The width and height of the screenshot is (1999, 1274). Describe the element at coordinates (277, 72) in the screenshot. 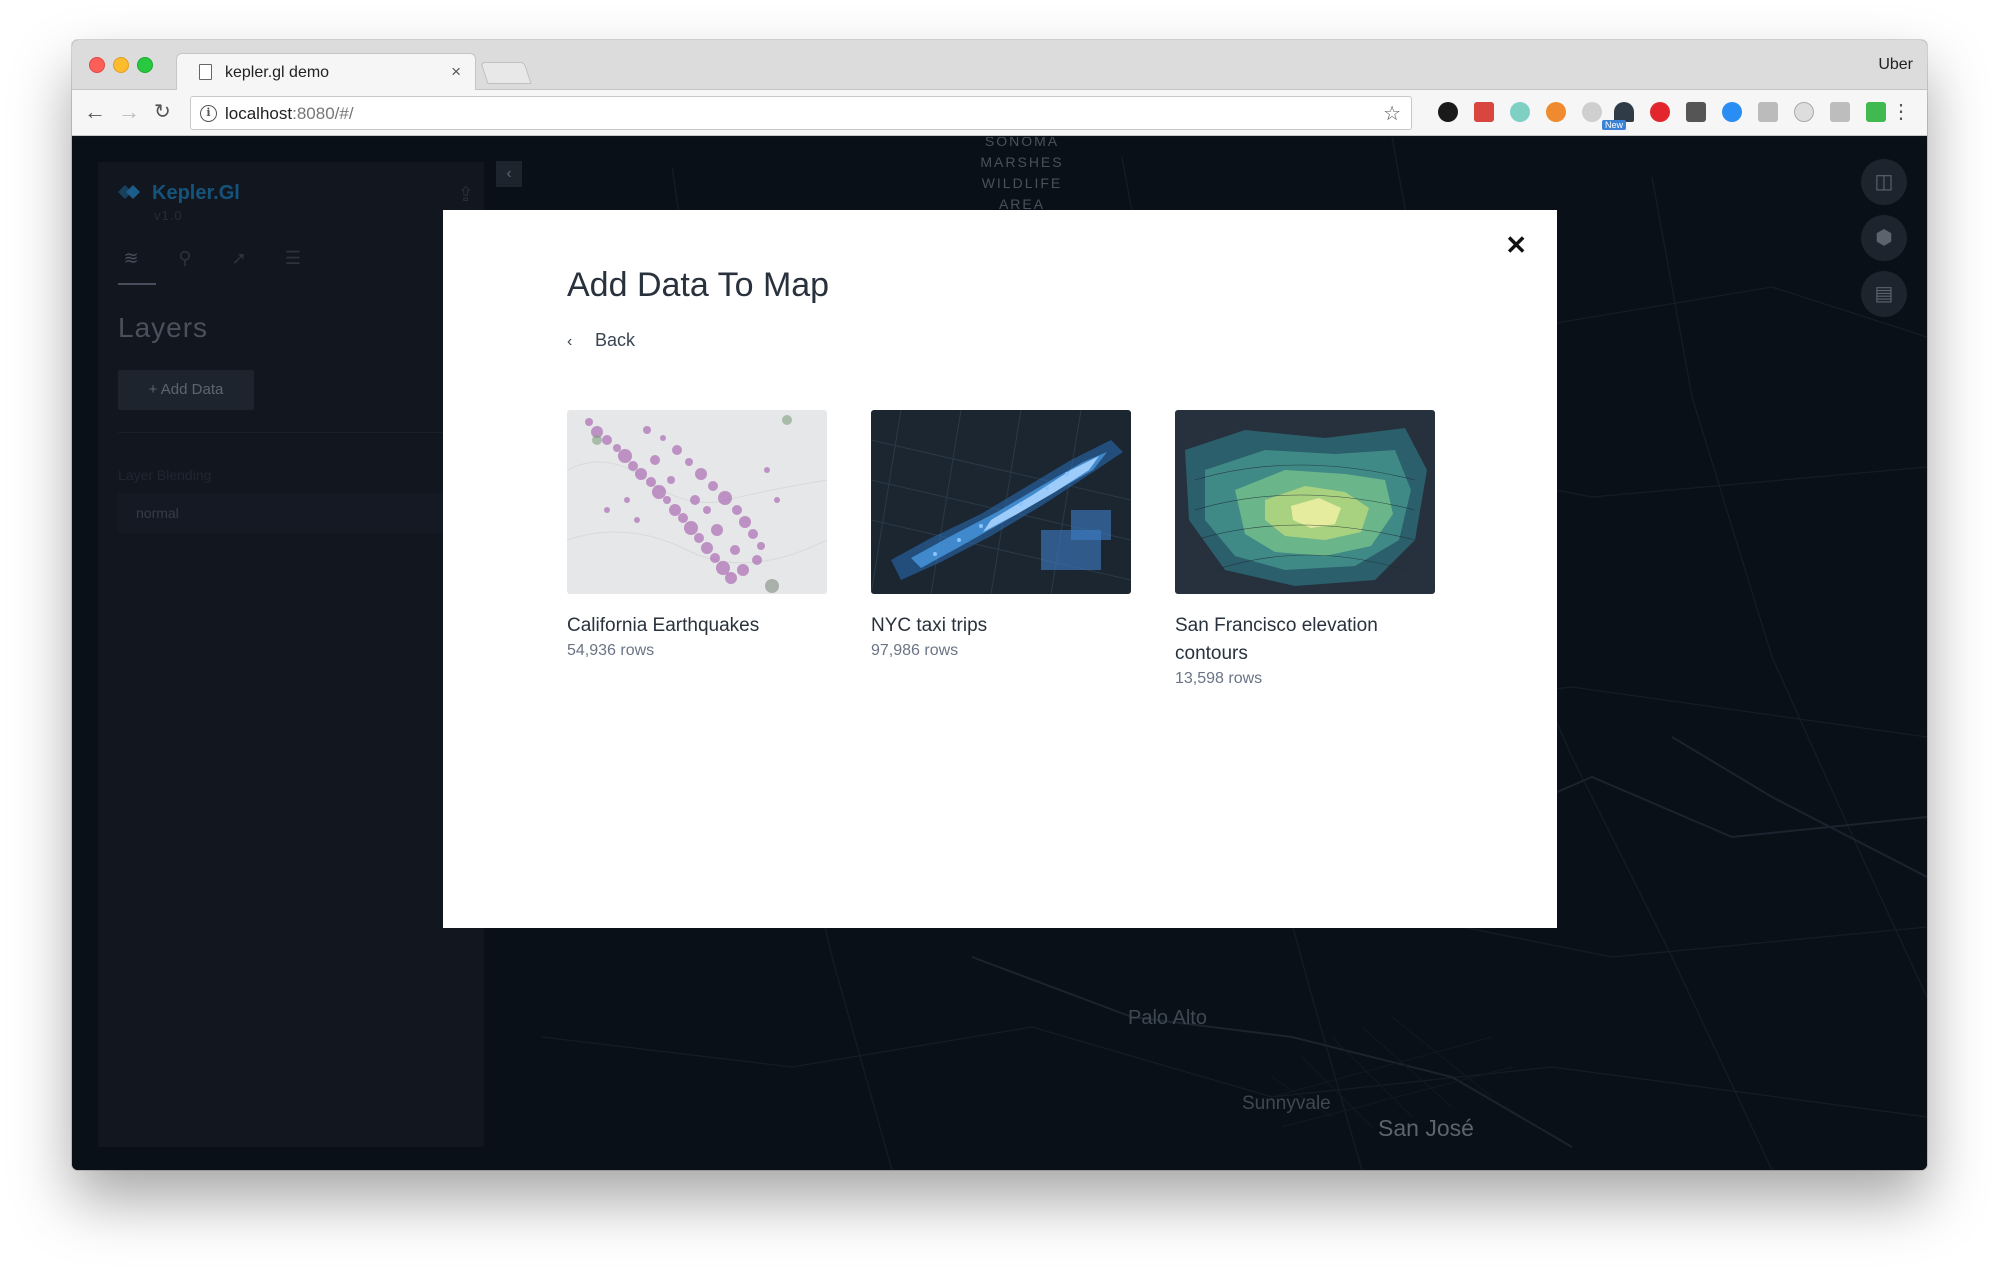

I see `tab-title: kepler.gl demo` at that location.